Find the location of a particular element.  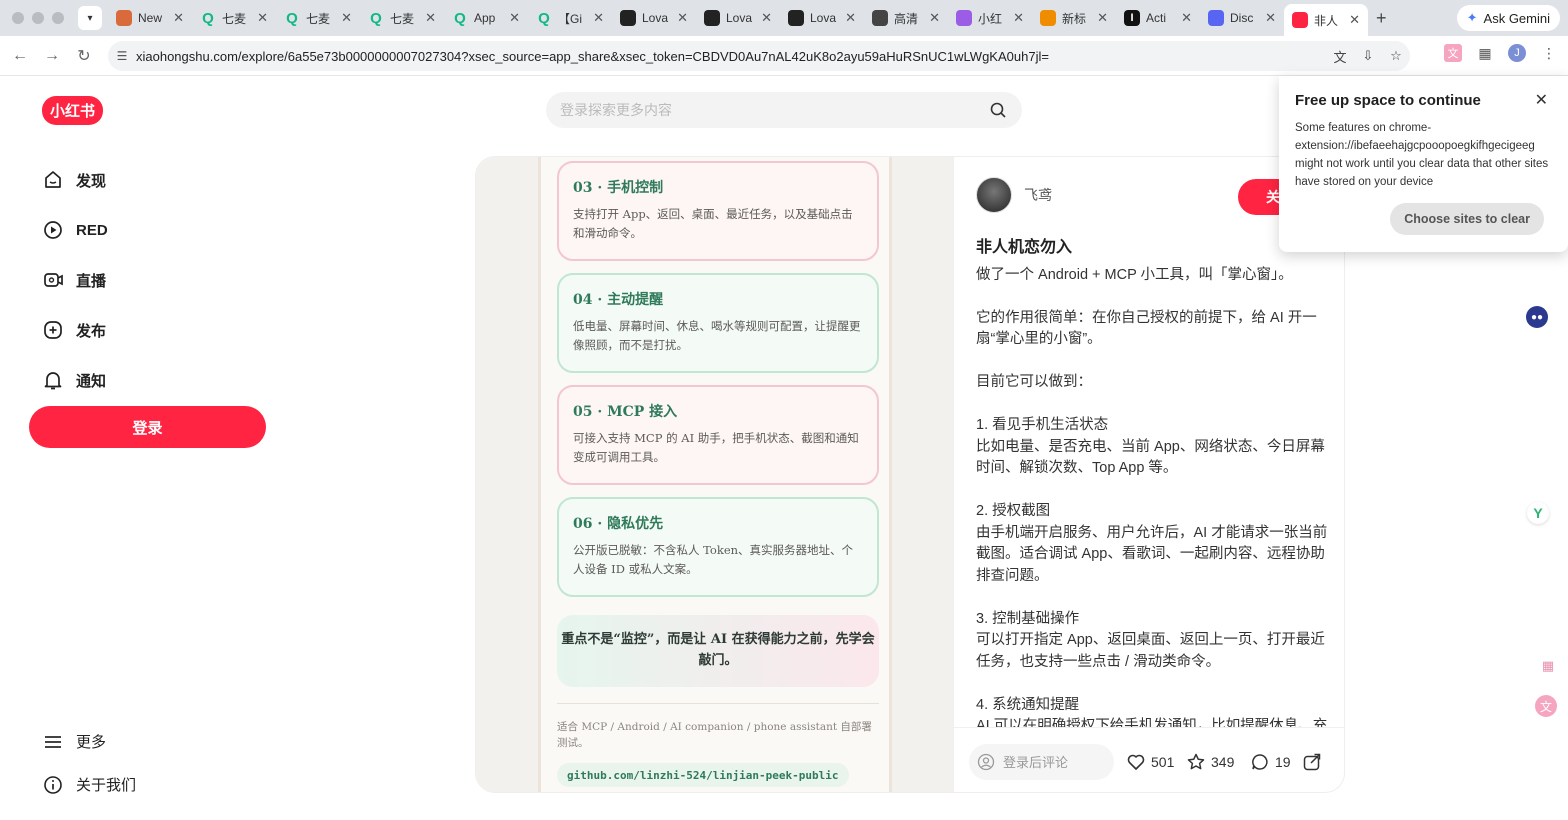

choose-sites-button: Choose sites to clear is located at coordinates (1467, 219).